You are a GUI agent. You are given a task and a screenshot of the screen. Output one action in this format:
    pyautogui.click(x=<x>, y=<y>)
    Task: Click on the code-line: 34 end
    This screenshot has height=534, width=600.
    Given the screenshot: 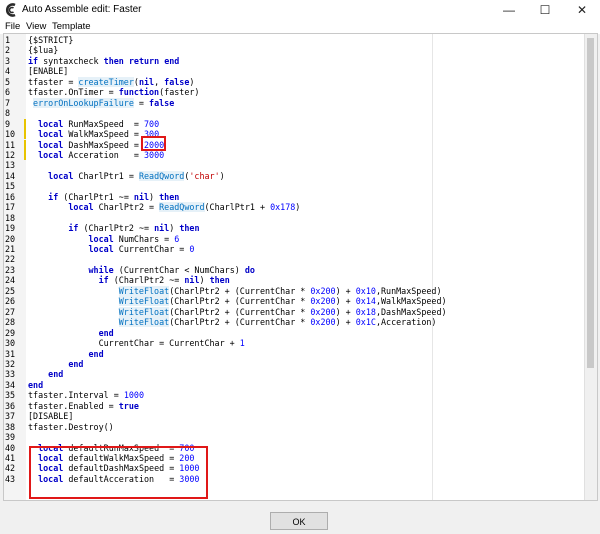 What is the action you would take?
    pyautogui.click(x=294, y=385)
    